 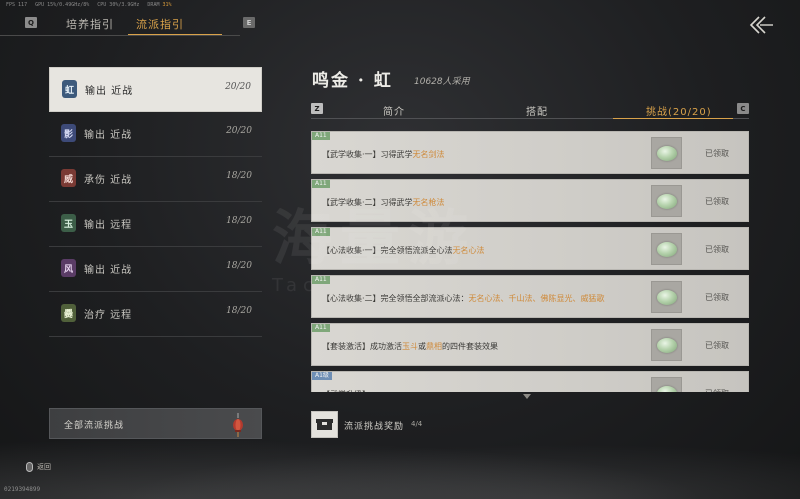 What do you see at coordinates (249, 22) in the screenshot?
I see `key-hint-e: E` at bounding box center [249, 22].